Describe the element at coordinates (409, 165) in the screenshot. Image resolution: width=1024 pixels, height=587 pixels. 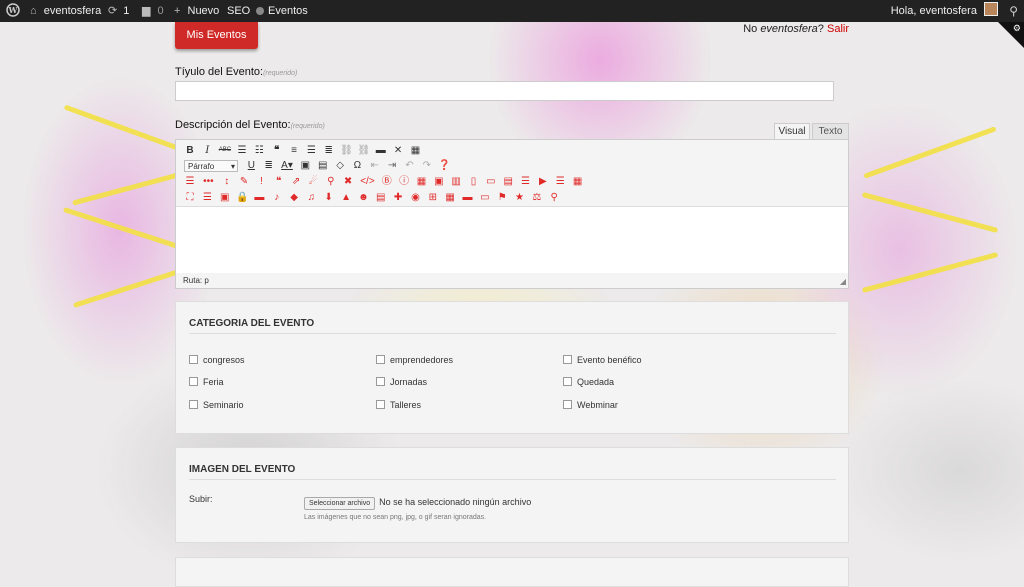
I see `undo-icon: ↶` at that location.